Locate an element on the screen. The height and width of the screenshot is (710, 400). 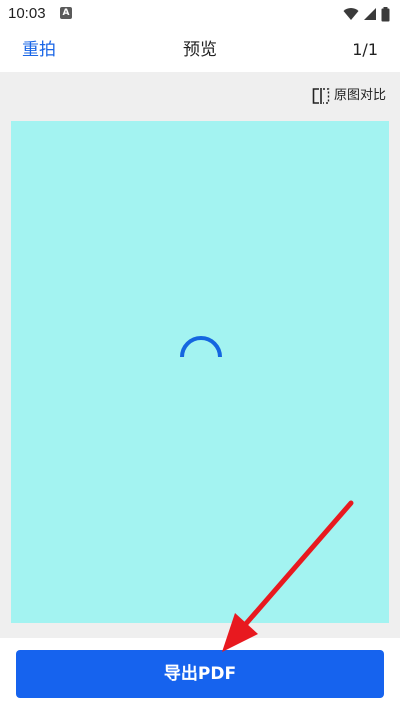
page-indicator: 1/1 is located at coordinates (365, 49).